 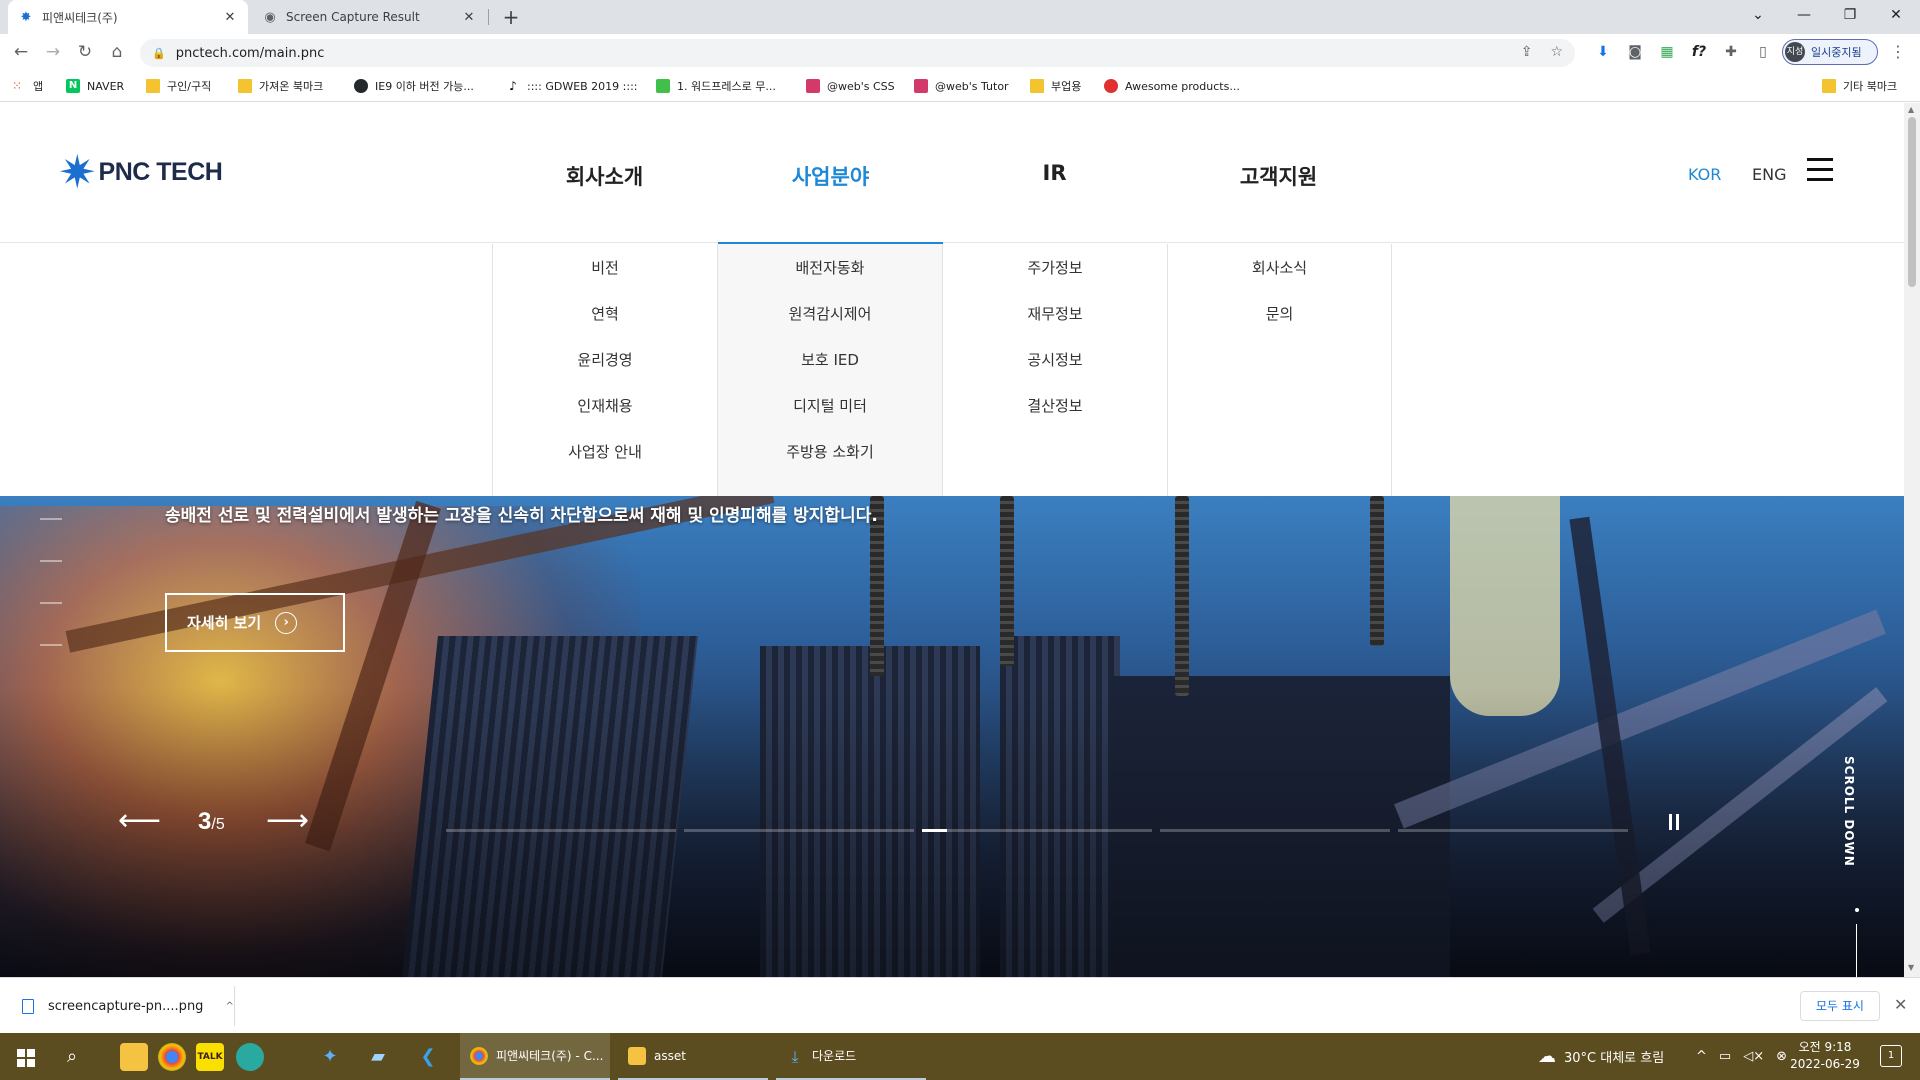 I want to click on task-downloads: ⤓ 다운로드, so click(x=851, y=1056).